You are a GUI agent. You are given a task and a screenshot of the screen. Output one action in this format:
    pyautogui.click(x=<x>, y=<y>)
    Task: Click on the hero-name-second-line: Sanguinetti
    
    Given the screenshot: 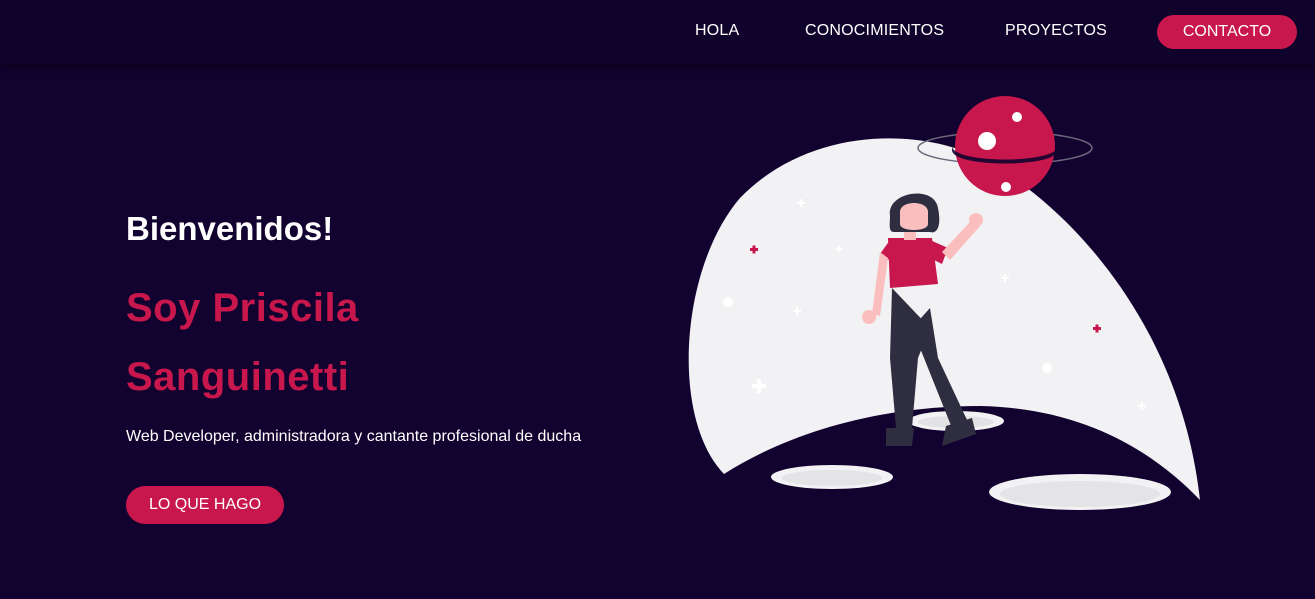 What is the action you would take?
    pyautogui.click(x=238, y=377)
    